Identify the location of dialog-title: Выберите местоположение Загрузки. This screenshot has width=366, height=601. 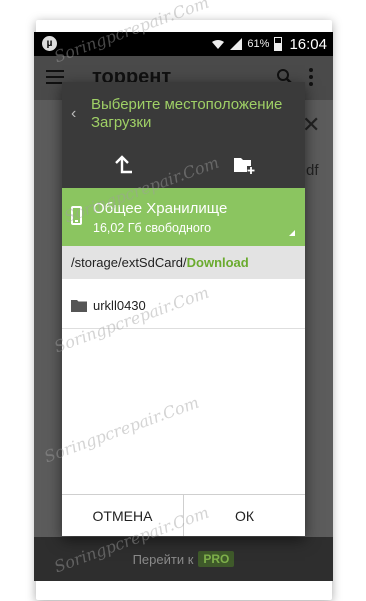
(187, 113).